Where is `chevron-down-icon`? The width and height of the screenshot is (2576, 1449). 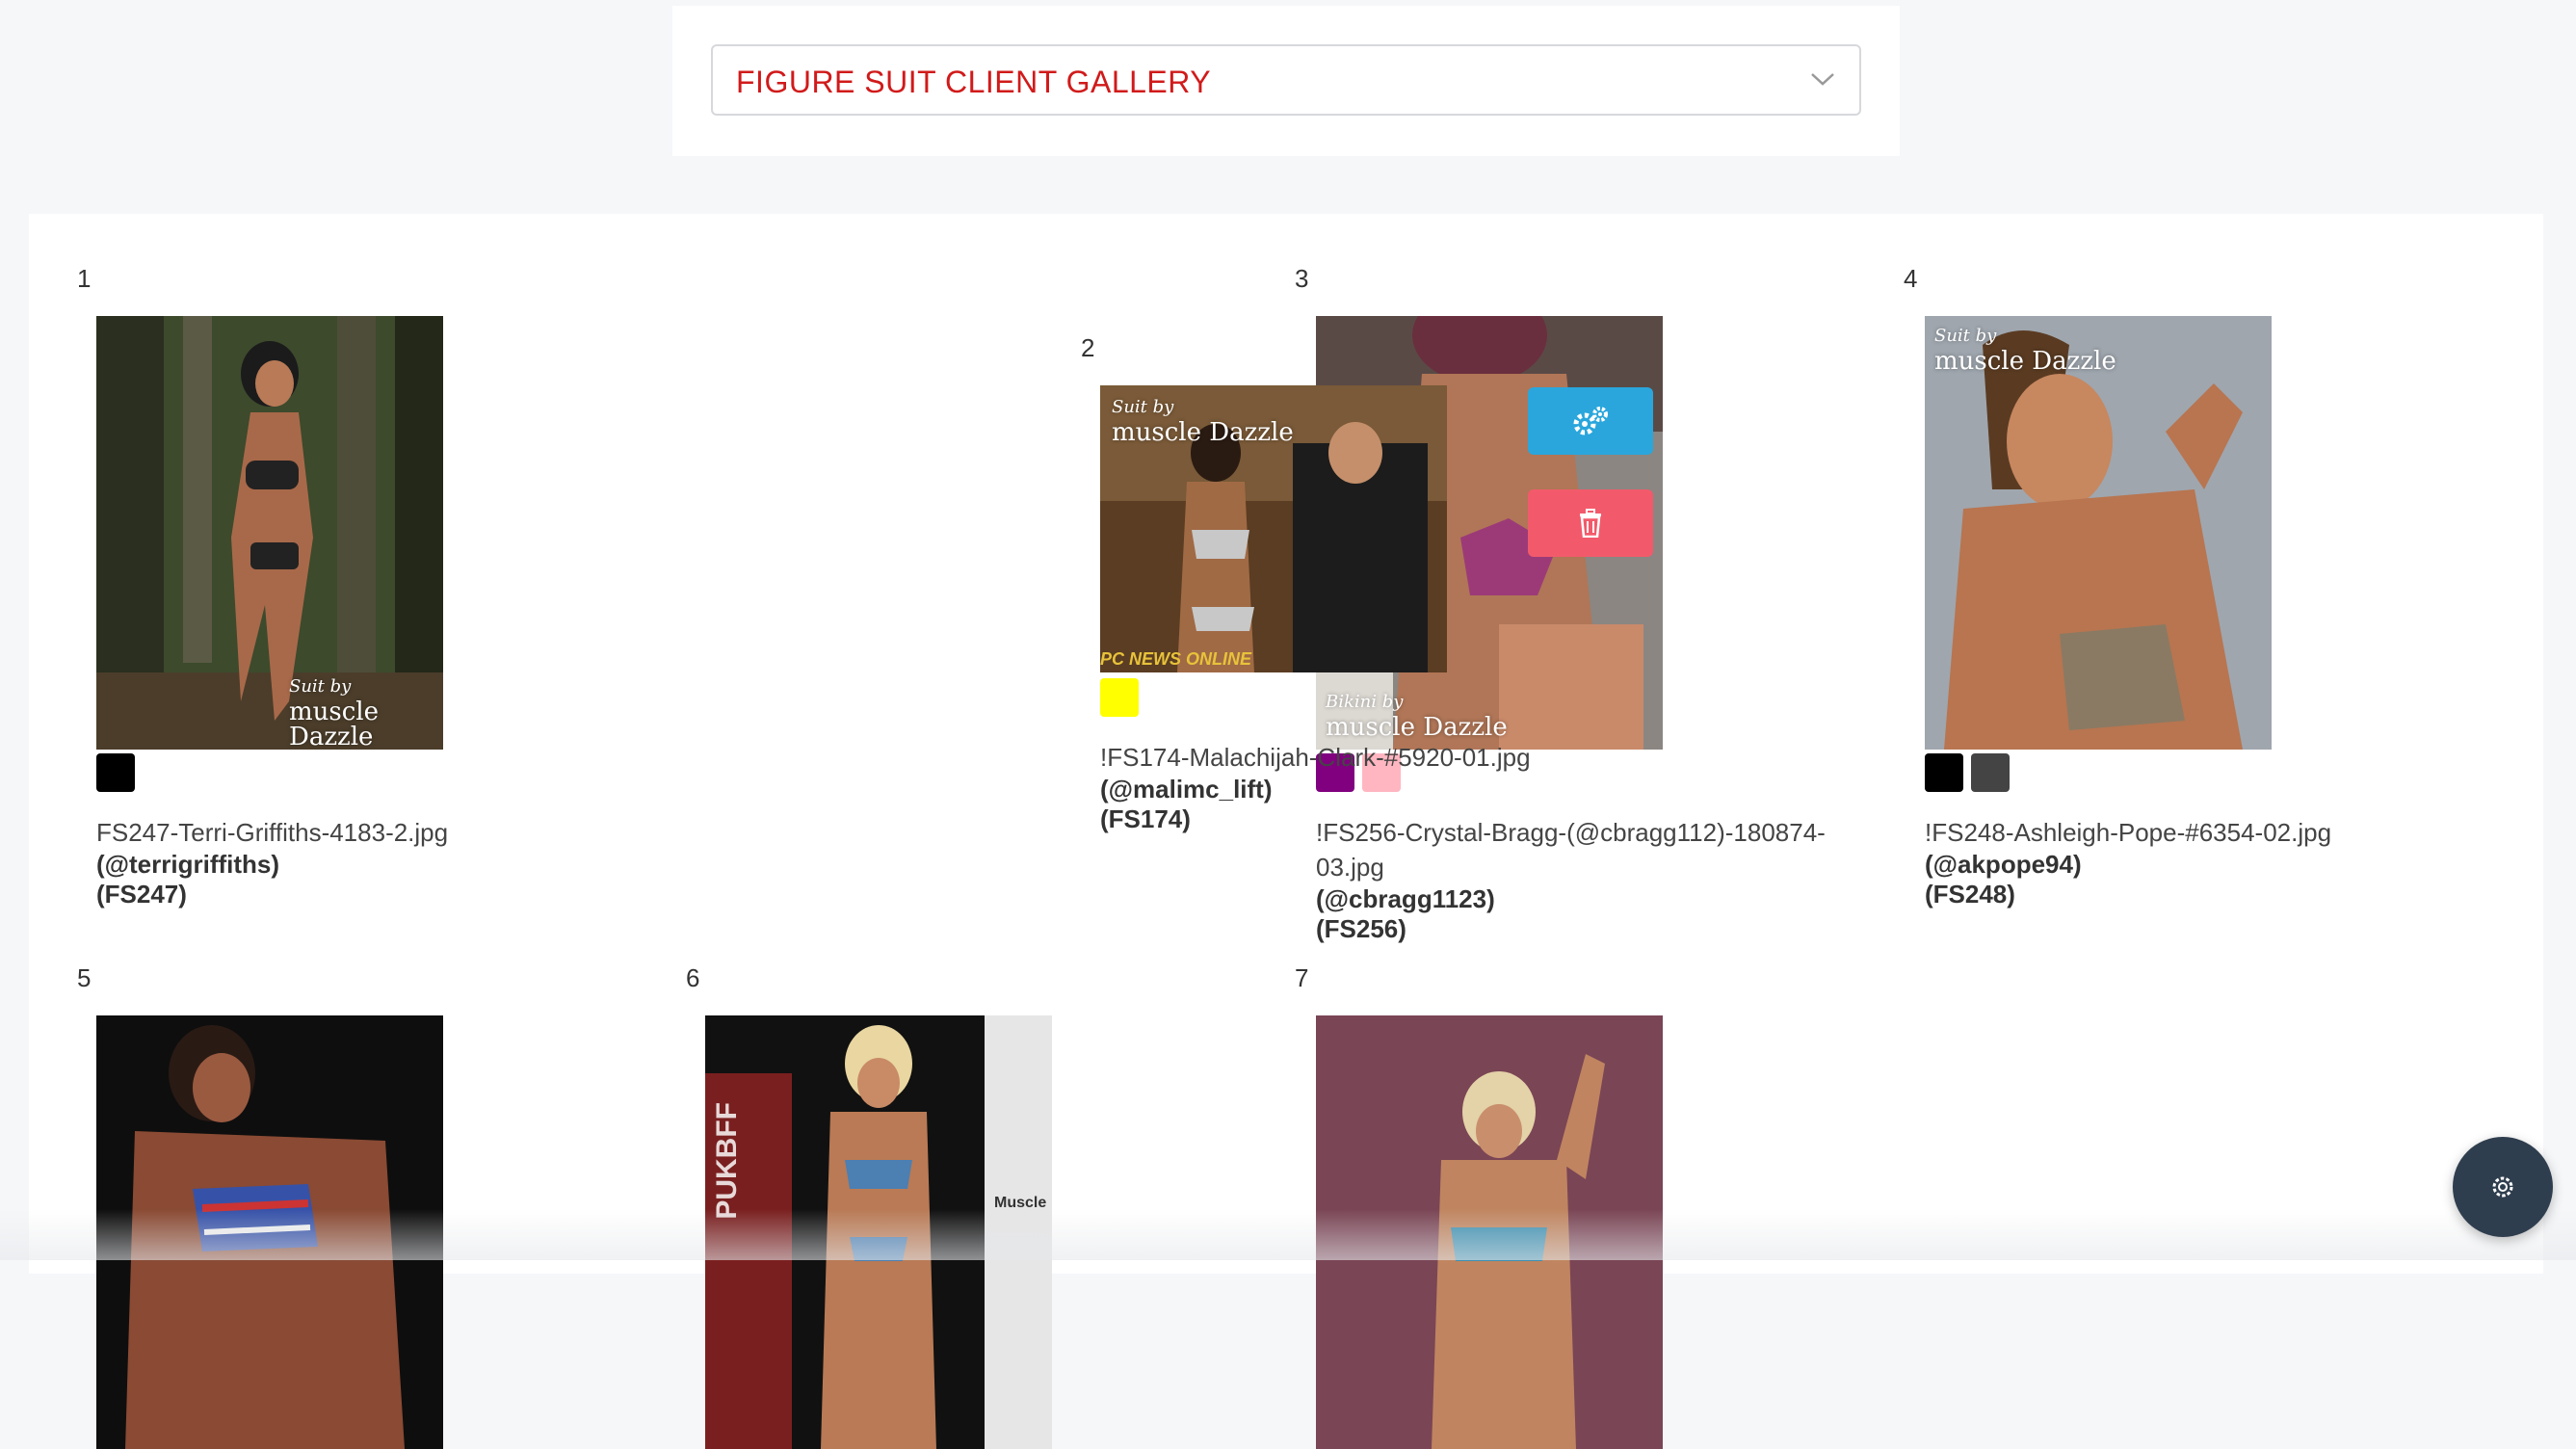 chevron-down-icon is located at coordinates (1823, 79).